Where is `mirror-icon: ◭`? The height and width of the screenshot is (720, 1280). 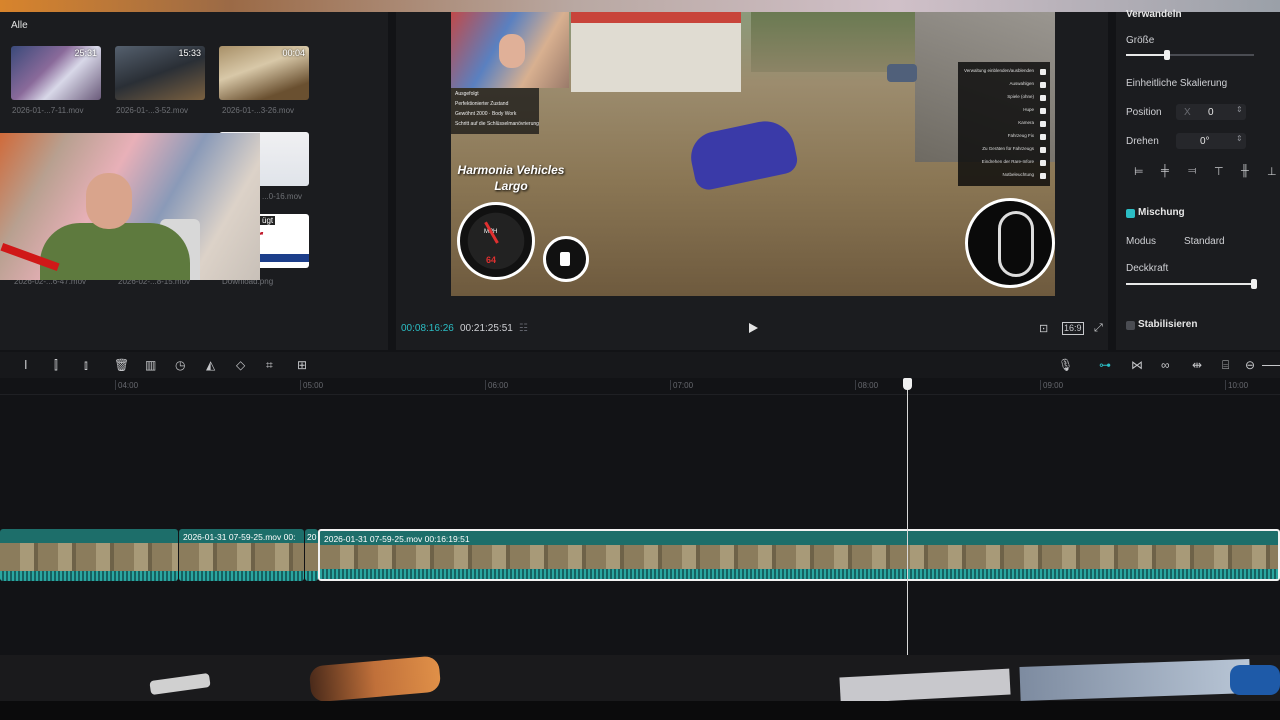 mirror-icon: ◭ is located at coordinates (210, 365).